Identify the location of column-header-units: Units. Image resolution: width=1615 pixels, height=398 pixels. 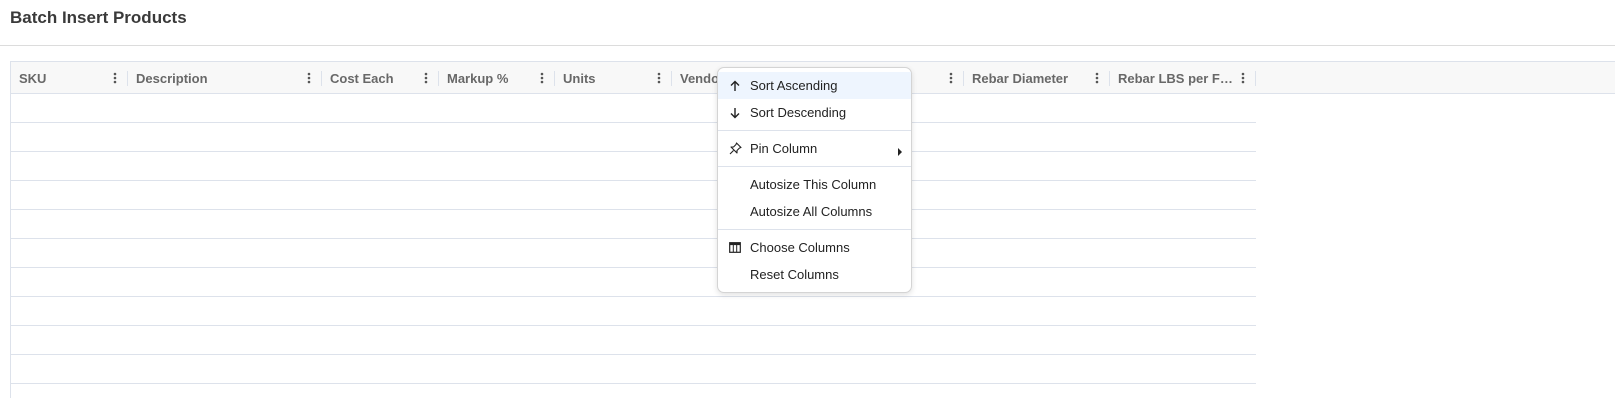
(613, 78).